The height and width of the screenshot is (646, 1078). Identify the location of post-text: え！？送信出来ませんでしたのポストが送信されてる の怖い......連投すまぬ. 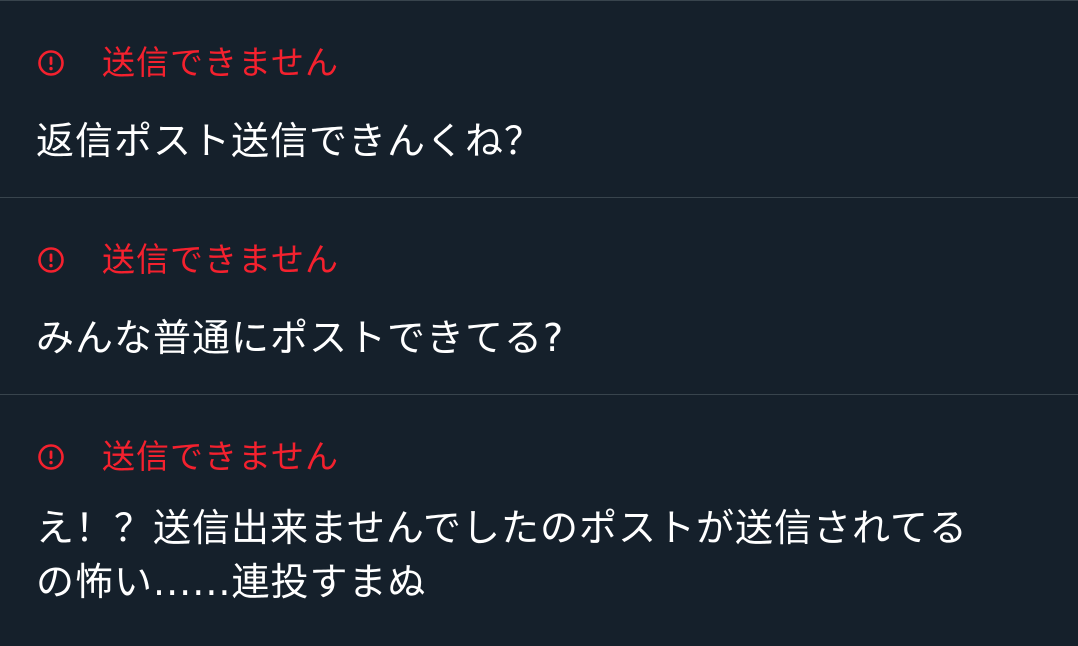
(502, 555).